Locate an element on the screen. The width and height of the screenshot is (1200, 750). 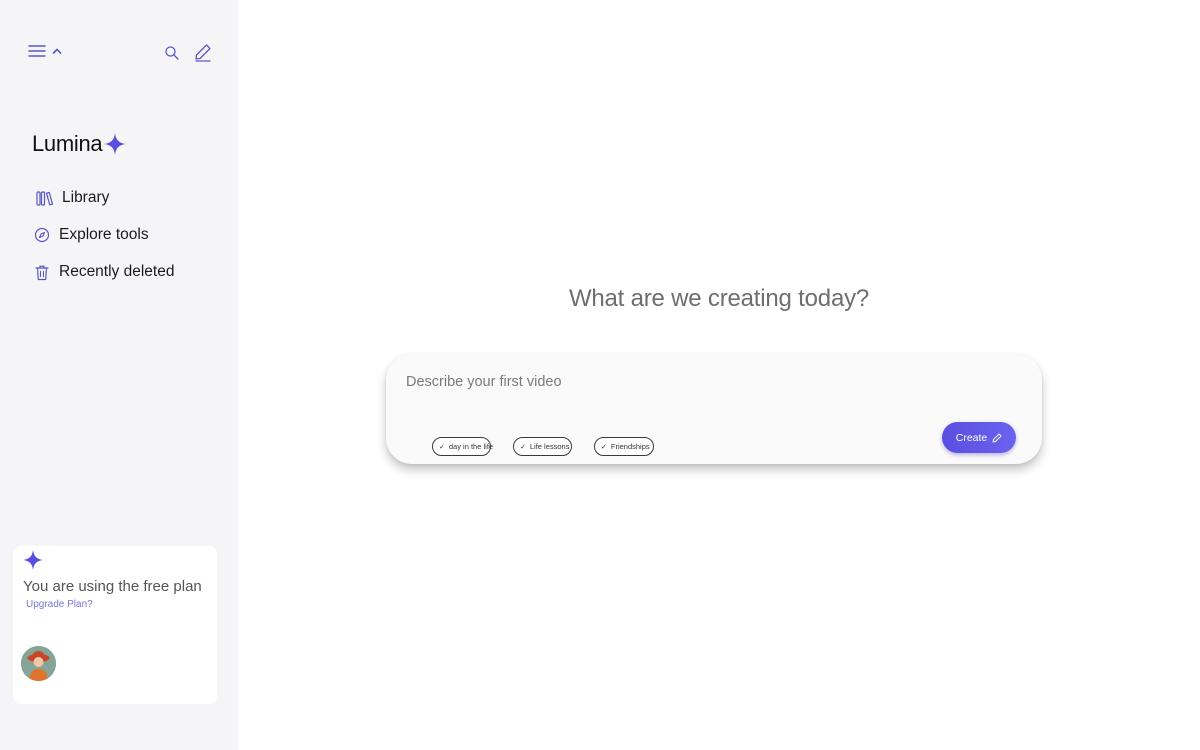
brand-name: Lumina is located at coordinates (67, 143).